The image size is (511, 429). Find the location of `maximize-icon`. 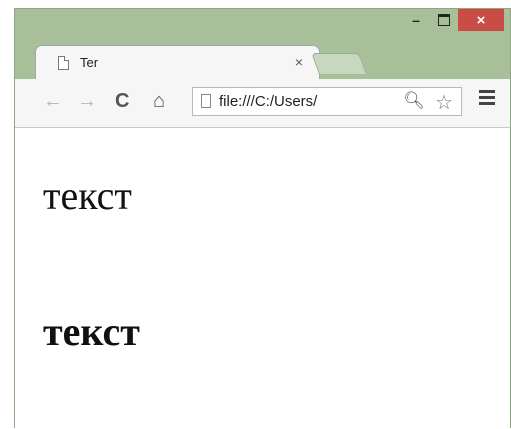

maximize-icon is located at coordinates (444, 20).